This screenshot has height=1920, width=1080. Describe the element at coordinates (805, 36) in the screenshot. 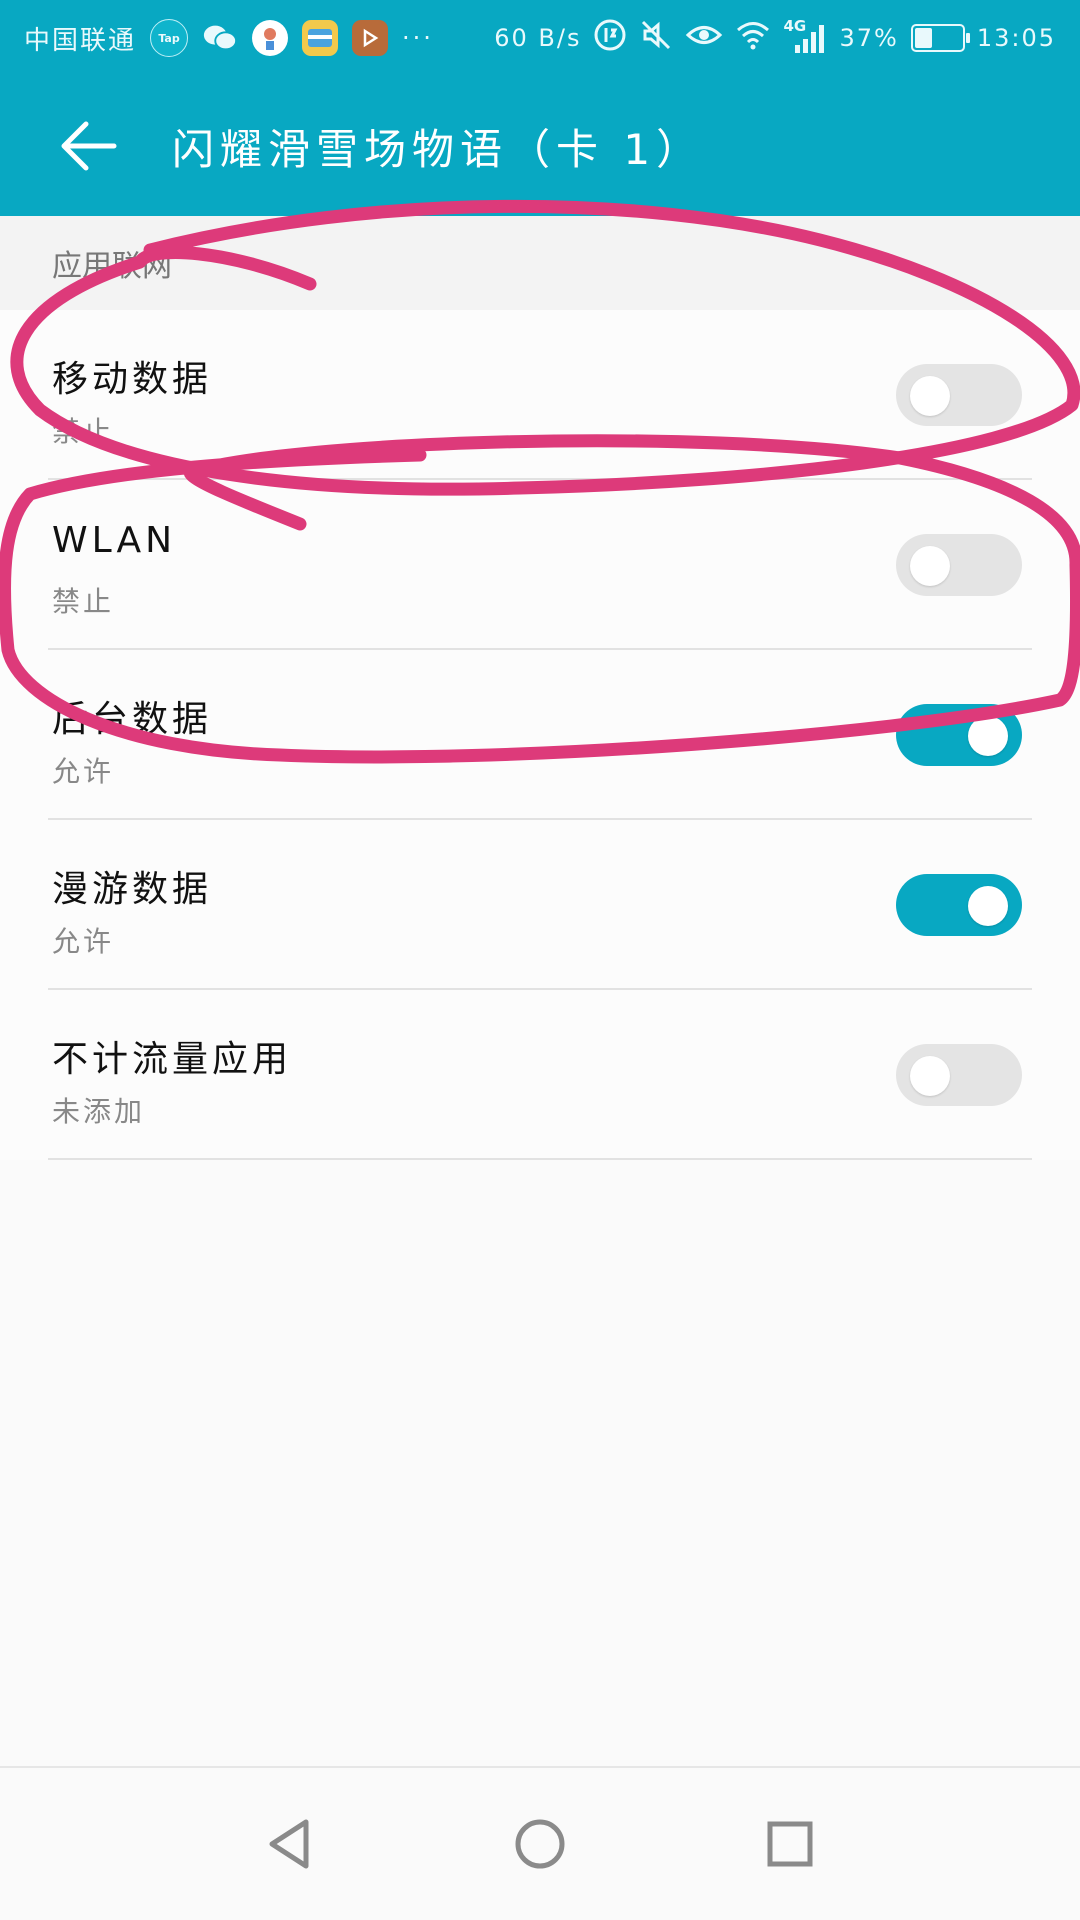

I see `cellular-signal-icon: 4G` at that location.